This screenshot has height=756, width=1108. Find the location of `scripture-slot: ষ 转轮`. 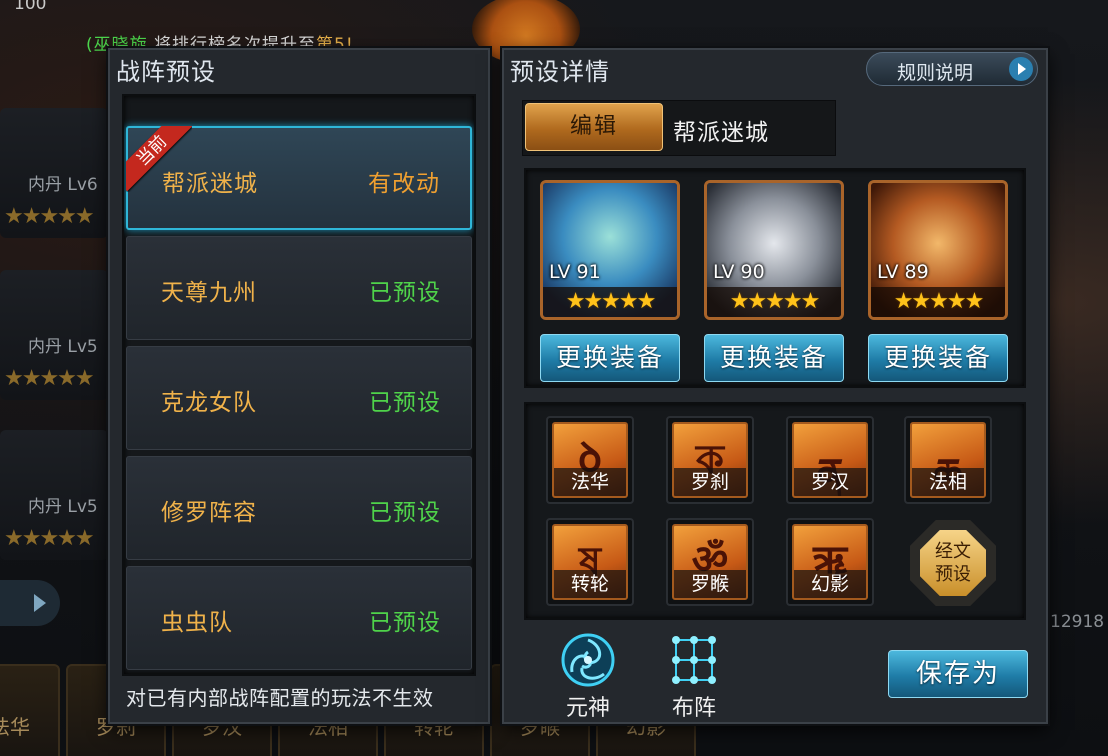

scripture-slot: ষ 转轮 is located at coordinates (590, 562).